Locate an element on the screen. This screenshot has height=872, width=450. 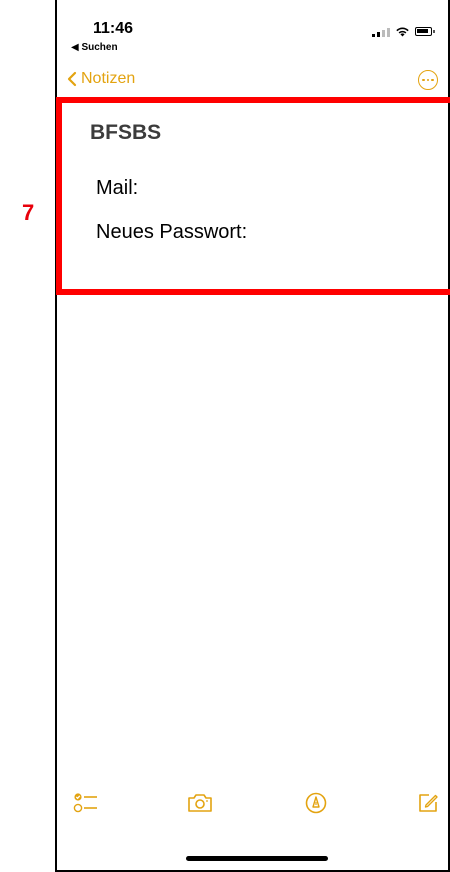
status-icons is located at coordinates (403, 31).